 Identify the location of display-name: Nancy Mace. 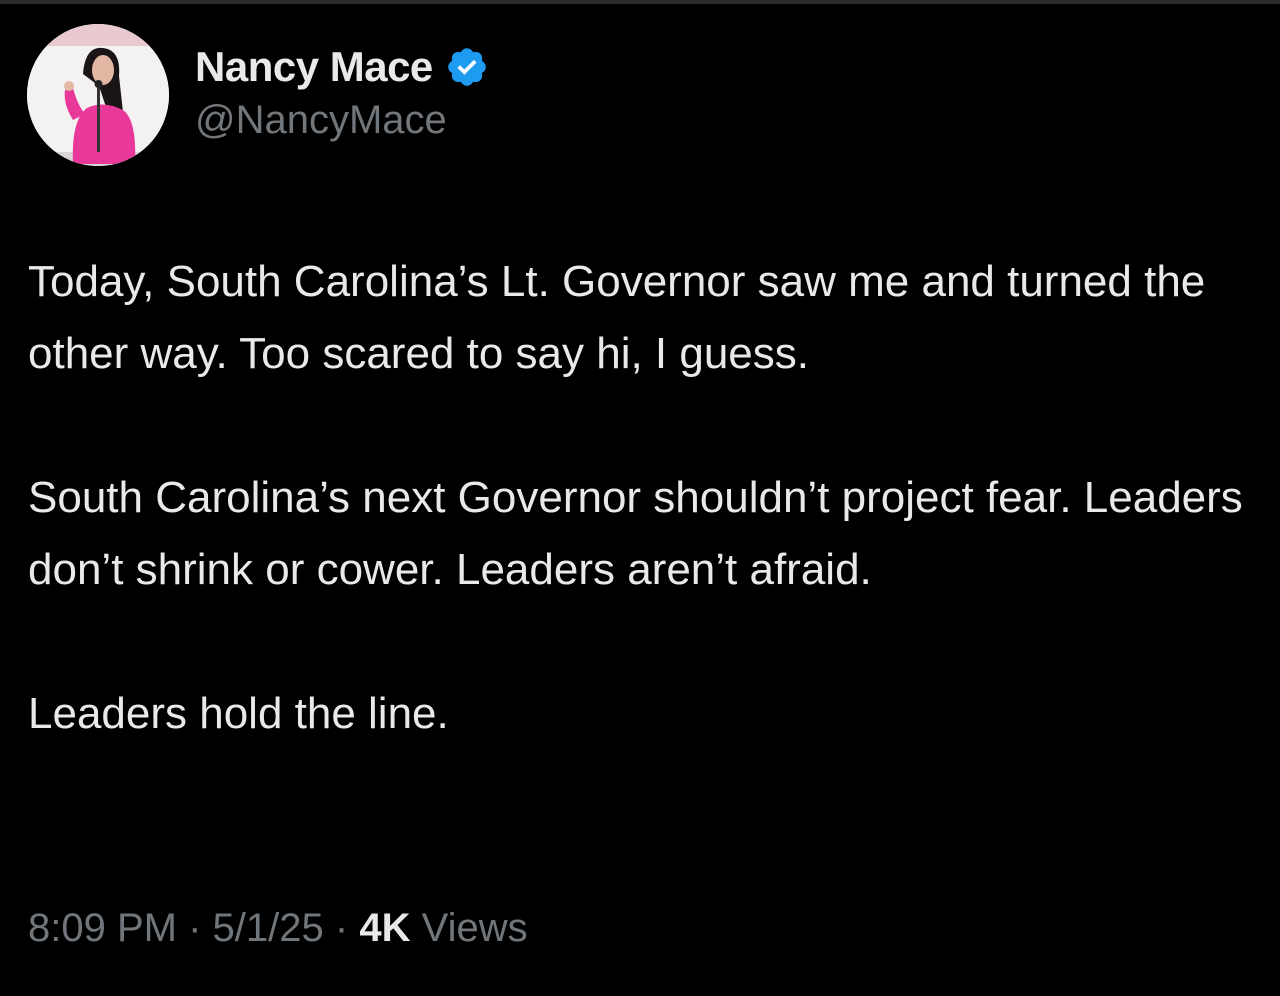
(314, 67).